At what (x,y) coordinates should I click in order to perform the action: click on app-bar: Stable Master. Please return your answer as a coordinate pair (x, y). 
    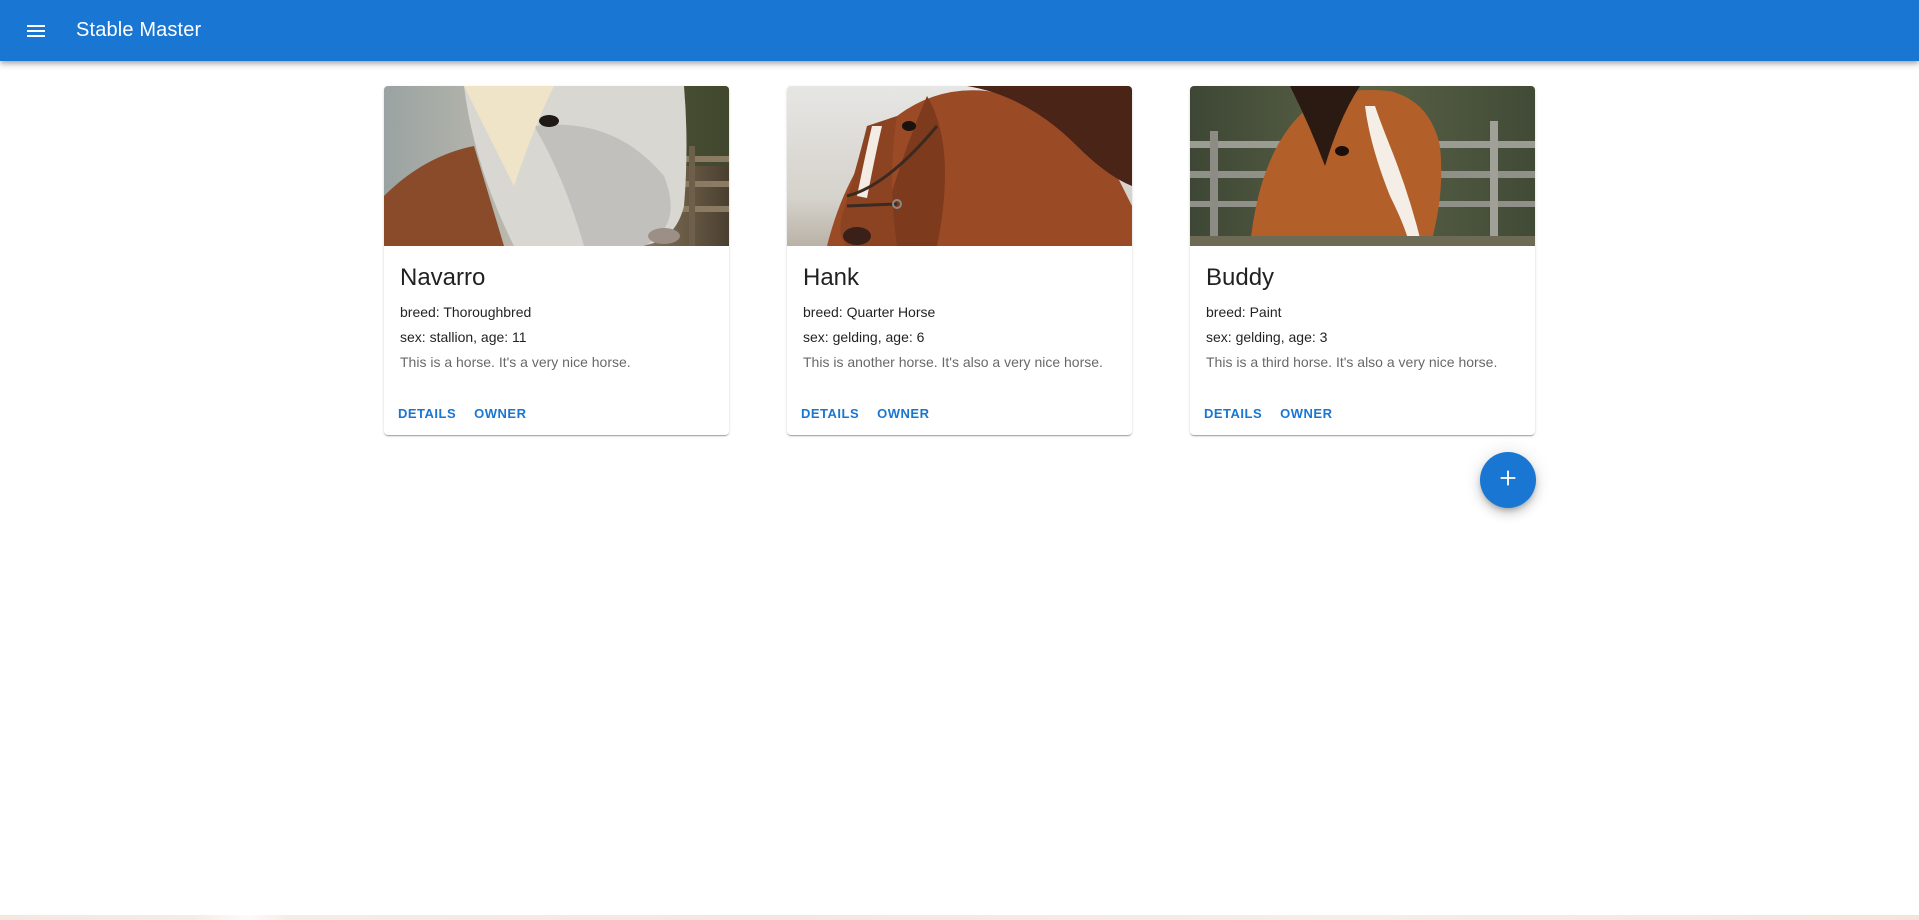
    Looking at the image, I should click on (959, 30).